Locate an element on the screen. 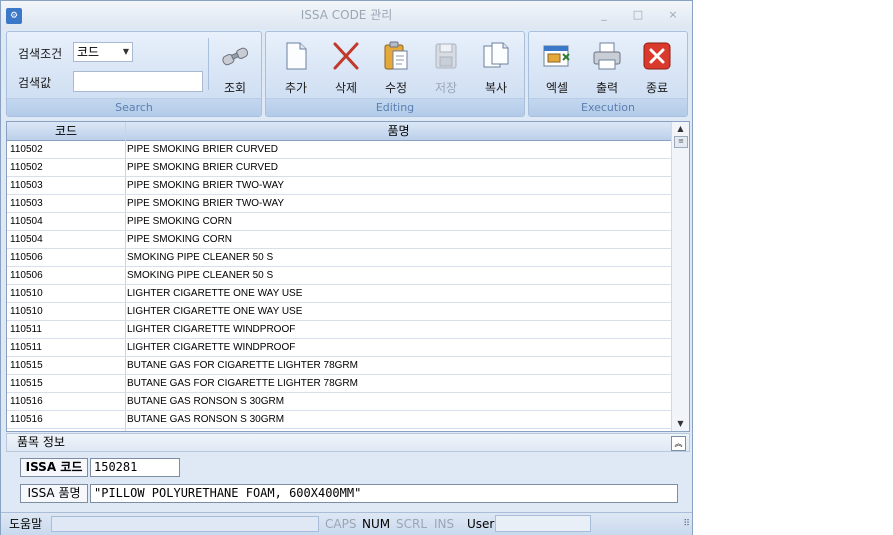  criteria-value: 코드 is located at coordinates (88, 52).